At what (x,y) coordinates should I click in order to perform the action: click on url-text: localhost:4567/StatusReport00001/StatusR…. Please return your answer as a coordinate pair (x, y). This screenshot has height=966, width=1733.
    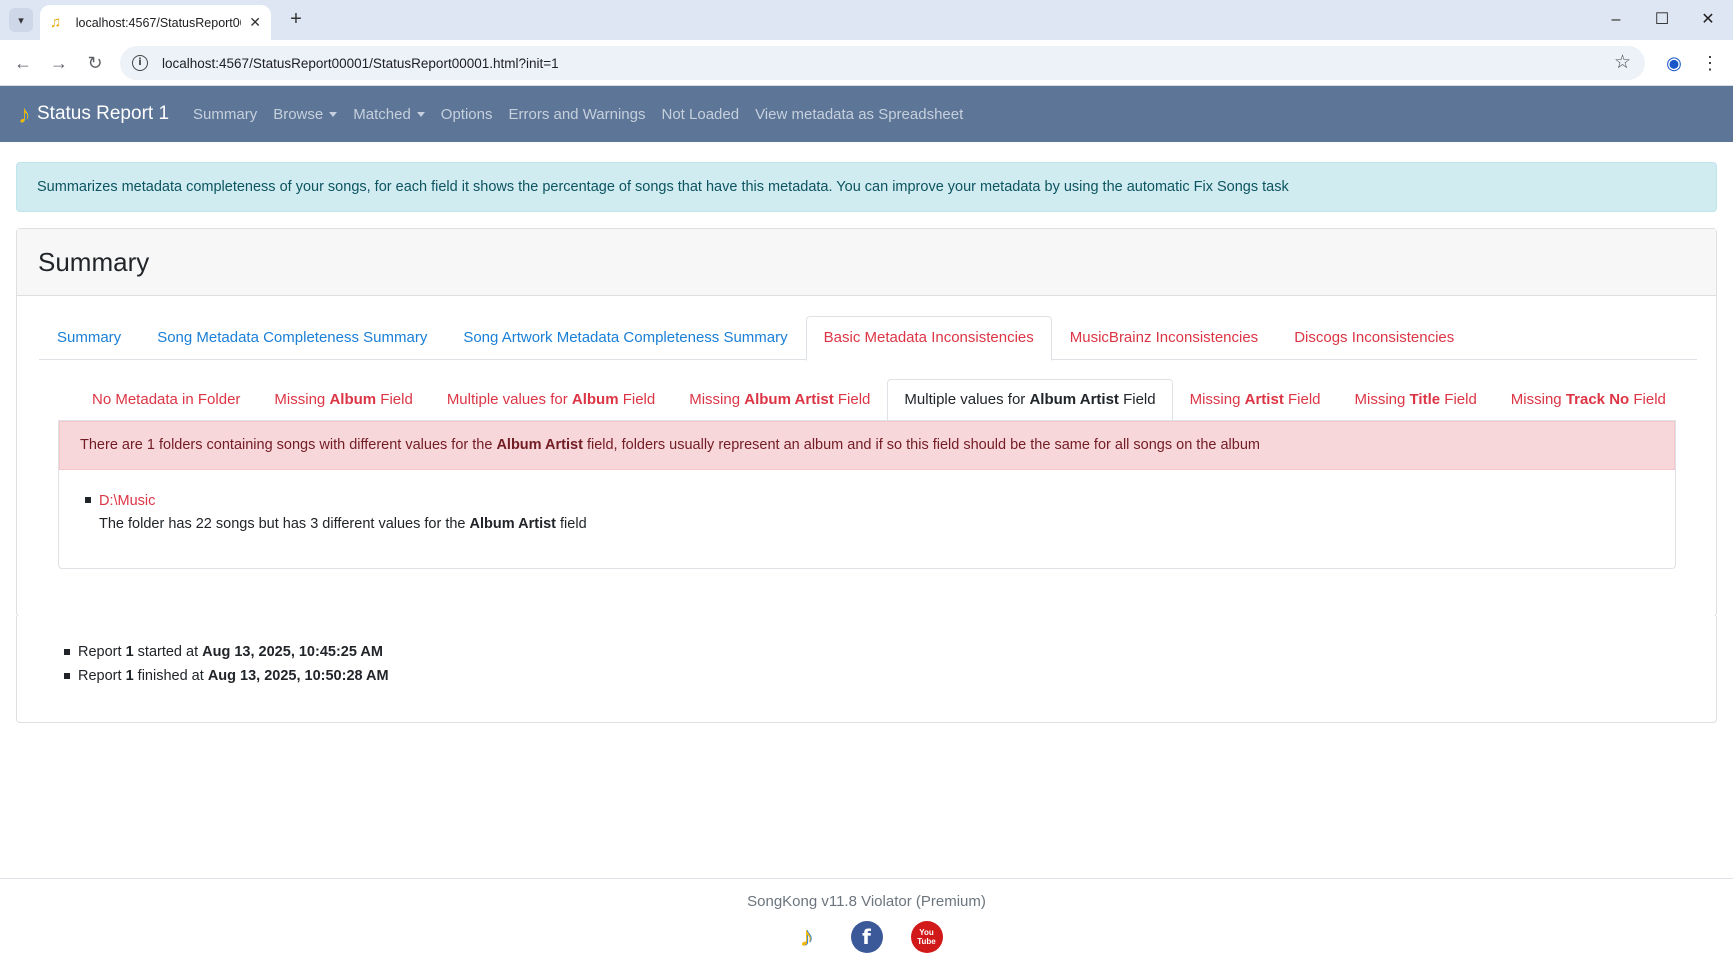
    Looking at the image, I should click on (360, 63).